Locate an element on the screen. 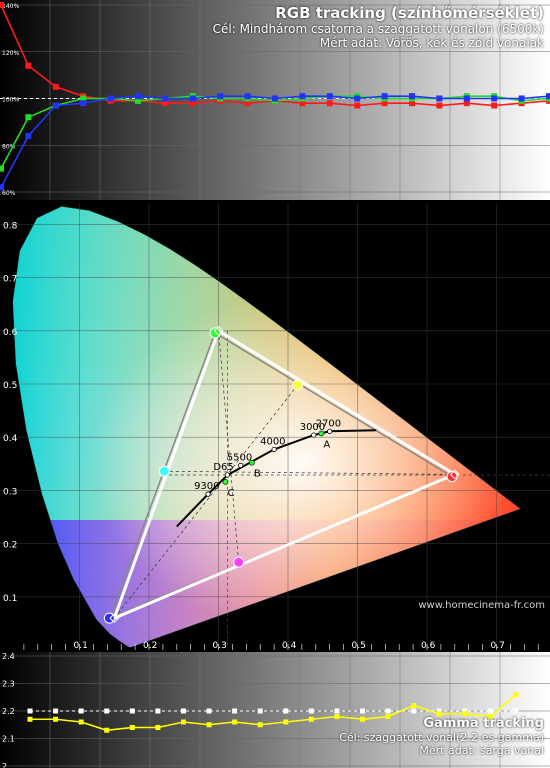 Image resolution: width=550 pixels, height=768 pixels. illuminant-label: C is located at coordinates (230, 493).